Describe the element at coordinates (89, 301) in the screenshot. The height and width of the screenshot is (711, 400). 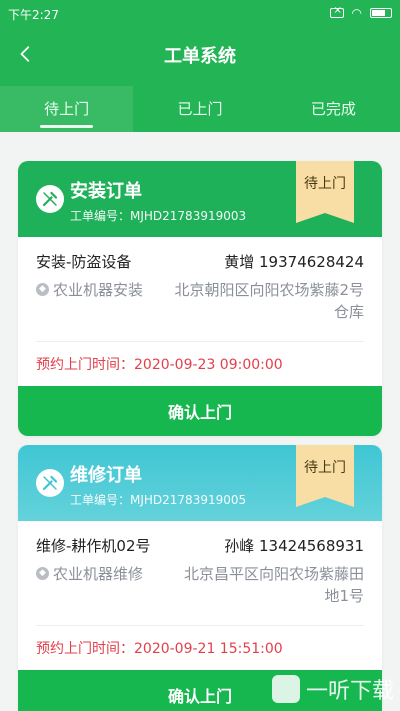
I see `category: ◆ 农业机器安装` at that location.